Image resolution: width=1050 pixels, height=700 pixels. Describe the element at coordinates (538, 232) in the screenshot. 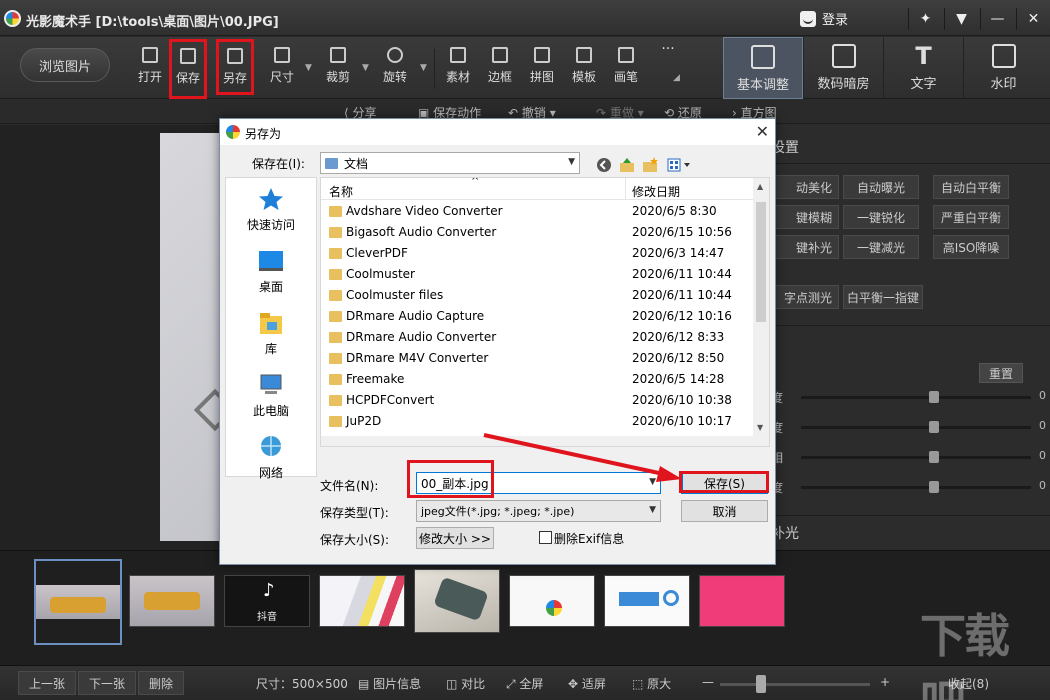

I see `file-row: Bigasoft Audio Converter 2020/6/15 10:56` at that location.